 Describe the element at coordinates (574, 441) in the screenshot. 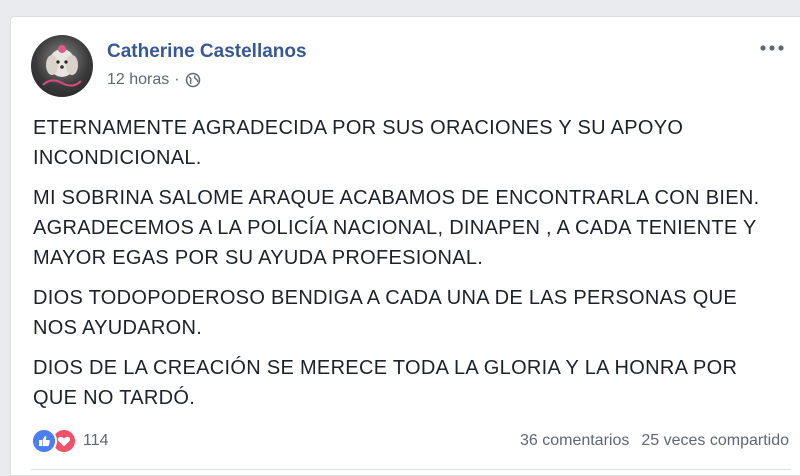

I see `comments-link: 36 comentarios` at that location.